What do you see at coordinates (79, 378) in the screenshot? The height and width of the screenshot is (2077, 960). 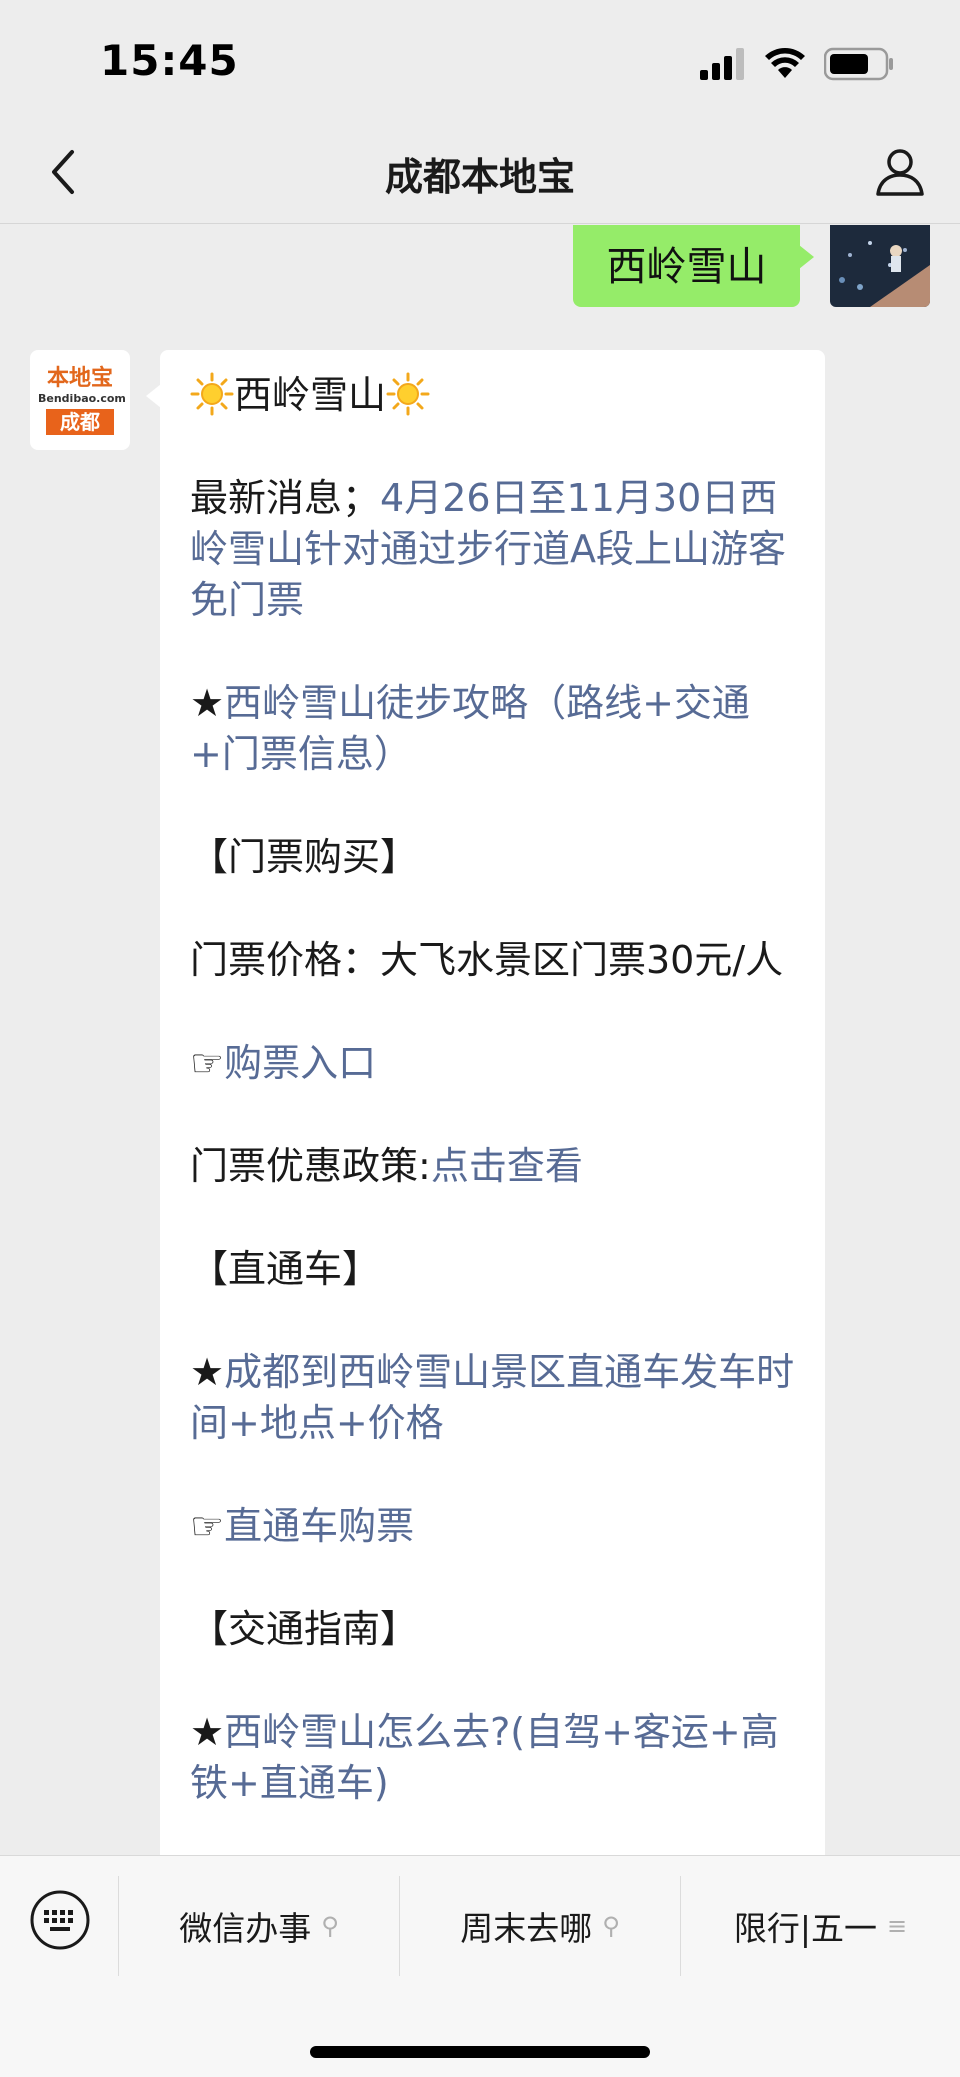 I see `logo-name: 本地宝` at bounding box center [79, 378].